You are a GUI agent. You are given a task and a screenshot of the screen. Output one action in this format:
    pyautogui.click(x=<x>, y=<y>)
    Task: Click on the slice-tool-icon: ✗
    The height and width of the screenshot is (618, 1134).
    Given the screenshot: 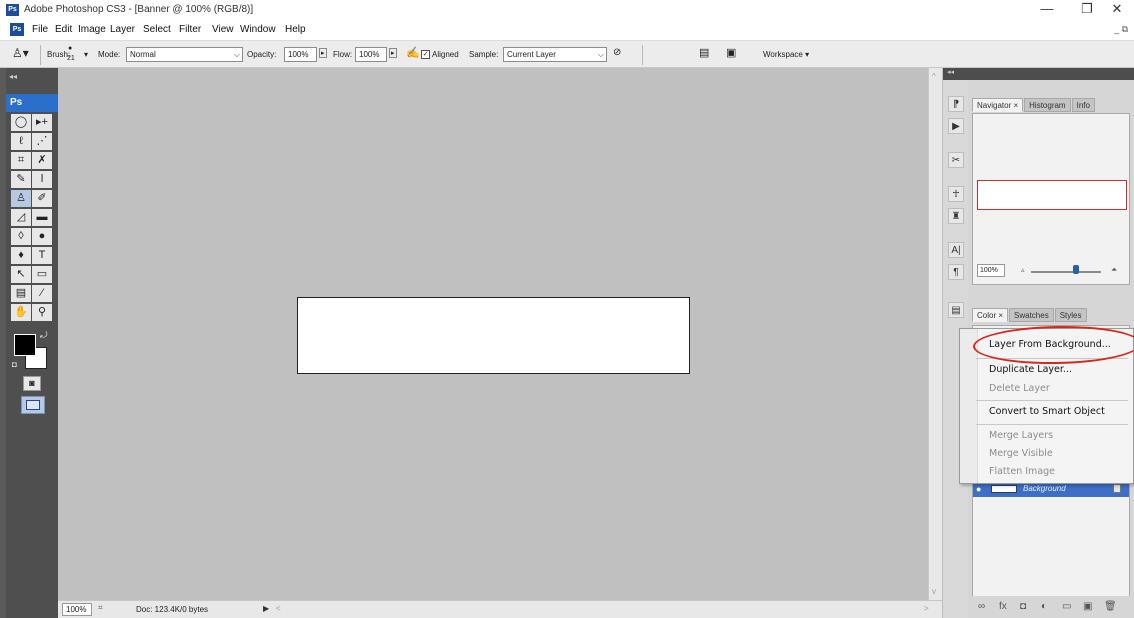 What is the action you would take?
    pyautogui.click(x=42, y=160)
    